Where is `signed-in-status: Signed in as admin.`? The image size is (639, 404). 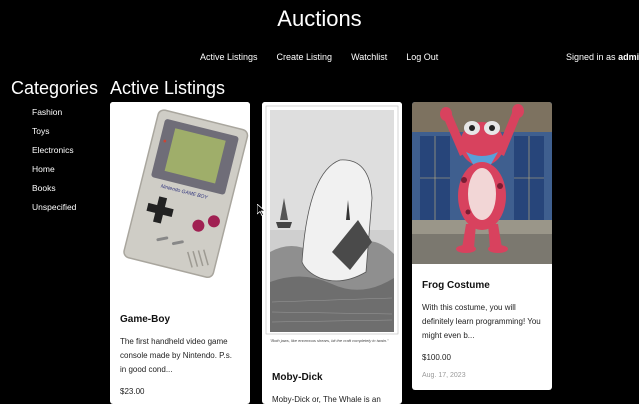
signed-in-status: Signed in as admin. is located at coordinates (602, 57).